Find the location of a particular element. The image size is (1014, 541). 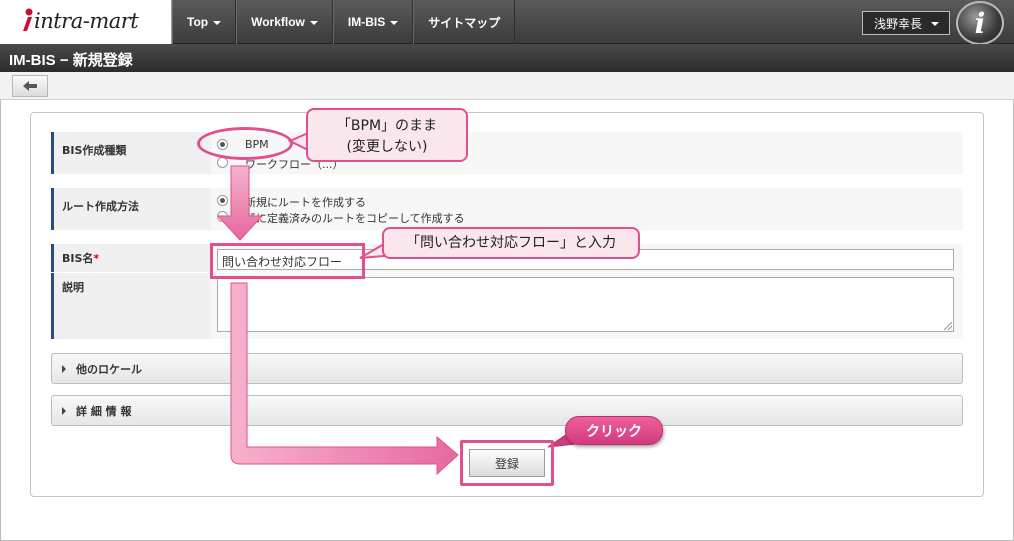

callout-bpm-line2: (変更しない) is located at coordinates (387, 147).